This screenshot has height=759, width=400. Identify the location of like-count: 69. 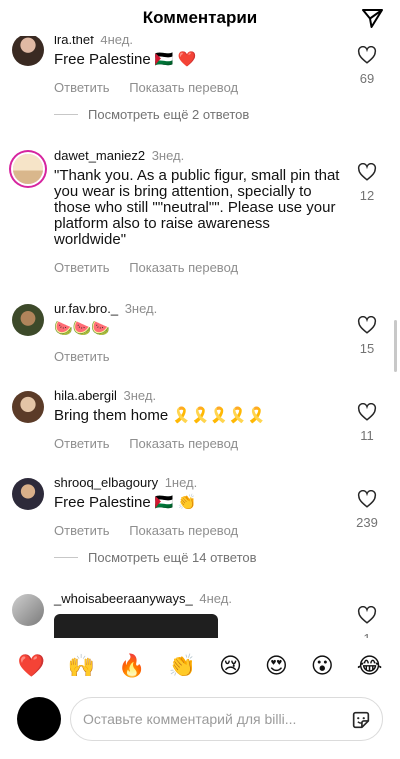
(367, 78).